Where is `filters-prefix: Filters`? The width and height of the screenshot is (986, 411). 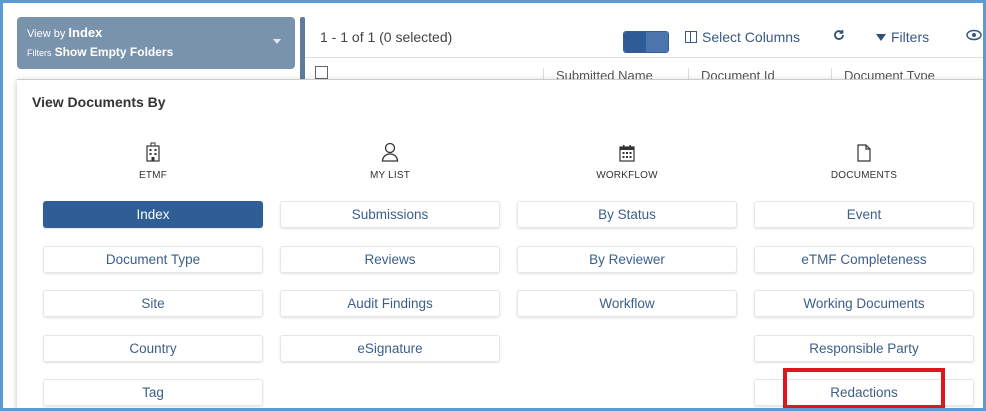
filters-prefix: Filters is located at coordinates (39, 53).